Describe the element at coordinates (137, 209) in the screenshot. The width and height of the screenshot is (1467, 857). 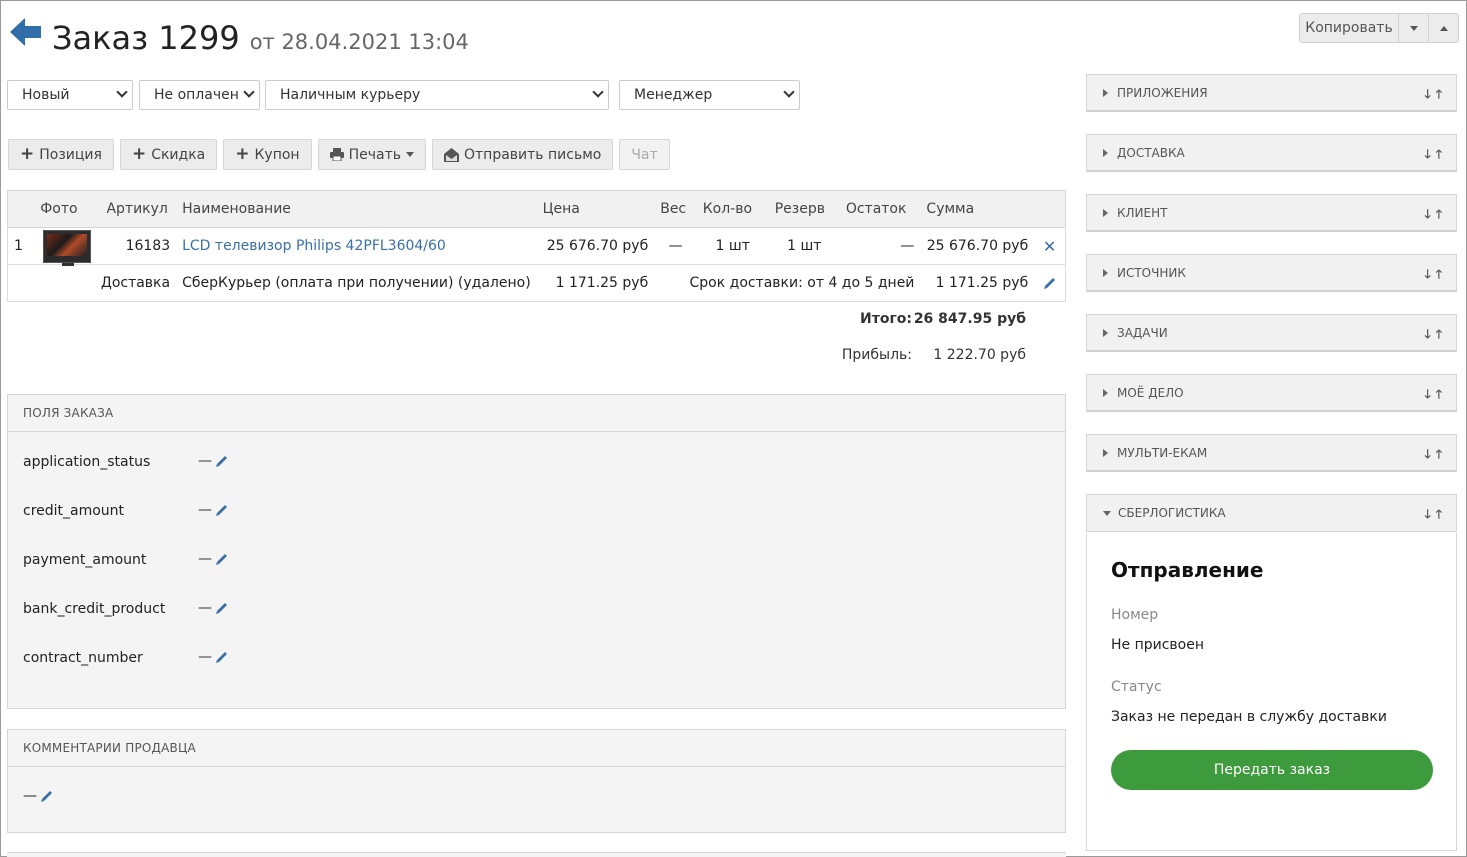
I see `col-sku: Артикул` at that location.